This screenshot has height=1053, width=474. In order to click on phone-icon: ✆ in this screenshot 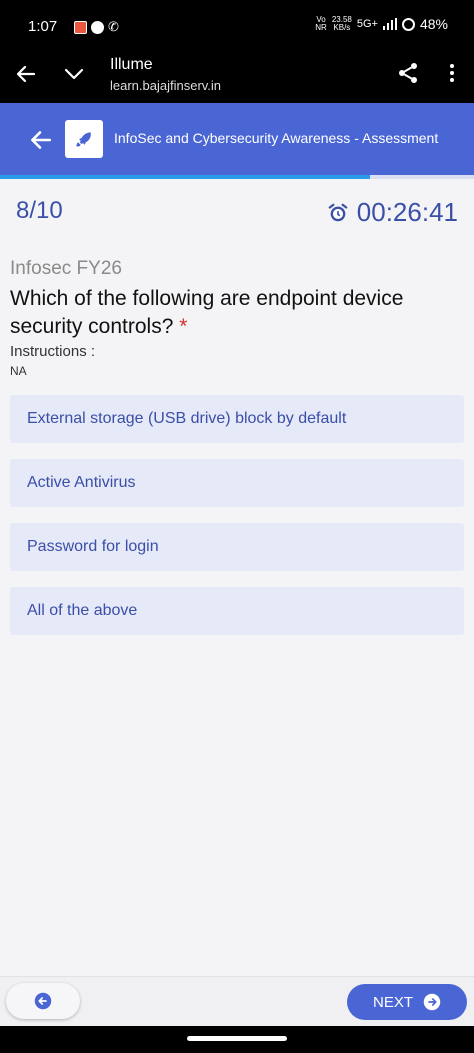, I will do `click(113, 26)`.